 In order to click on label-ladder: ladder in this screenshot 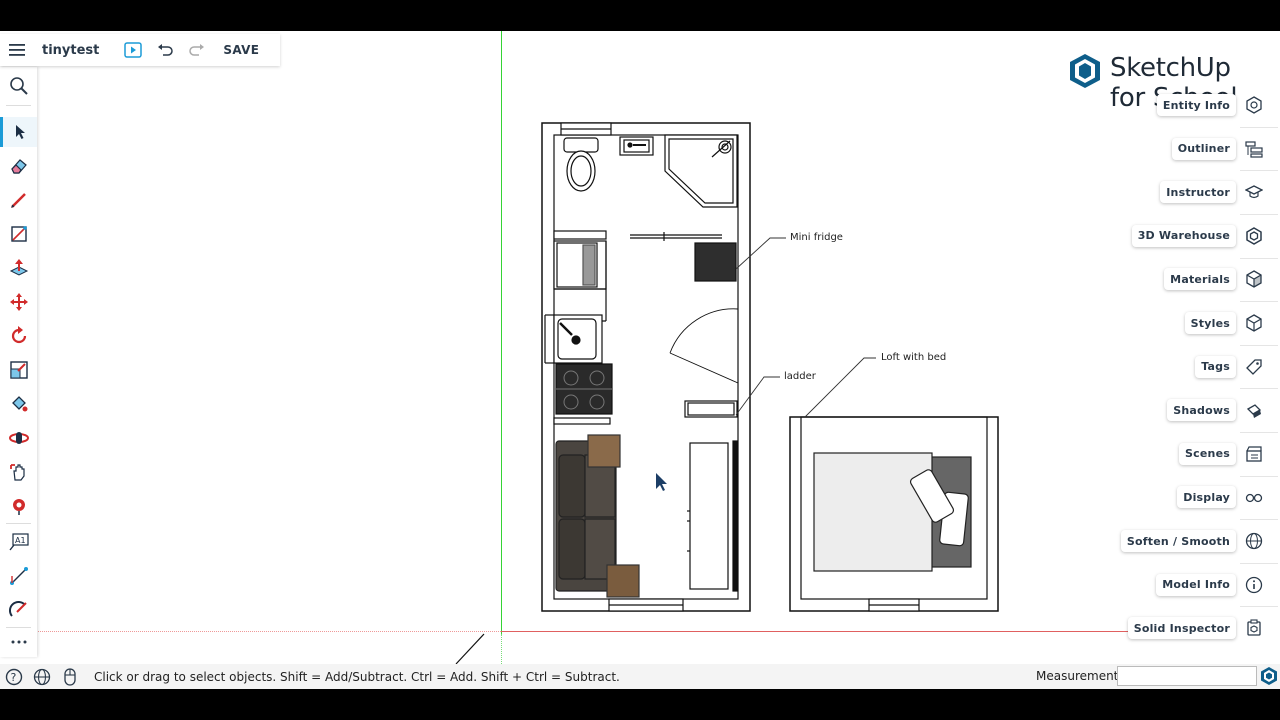, I will do `click(800, 376)`.